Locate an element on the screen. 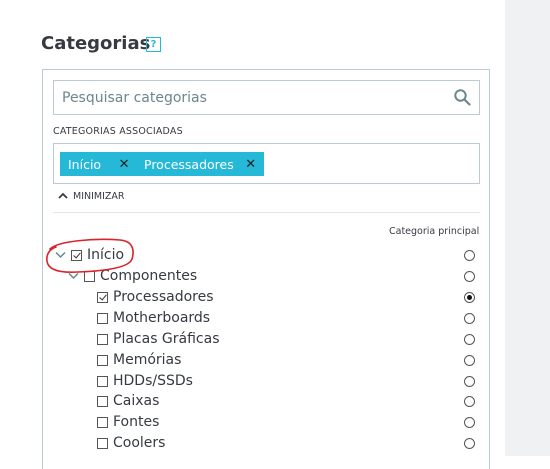 The image size is (550, 469). tree-item-label: Caixas is located at coordinates (136, 401).